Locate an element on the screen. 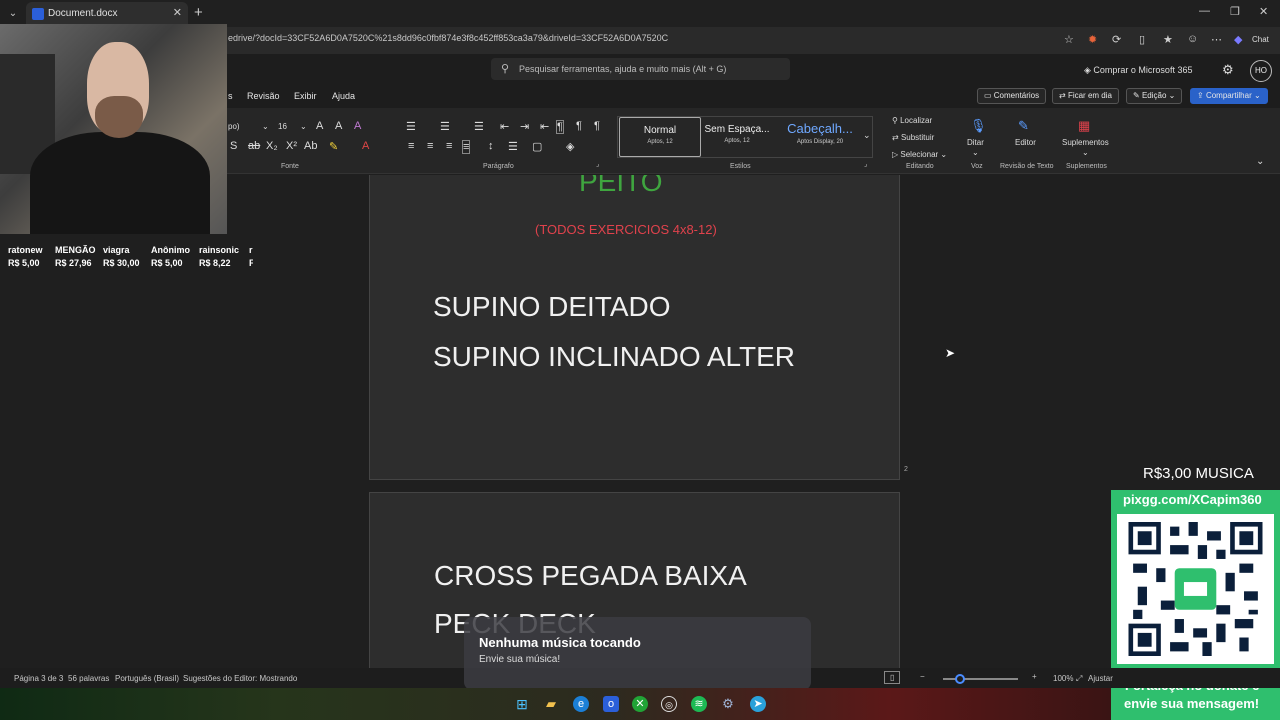 The width and height of the screenshot is (1280, 720). tab-partial: s is located at coordinates (230, 96).